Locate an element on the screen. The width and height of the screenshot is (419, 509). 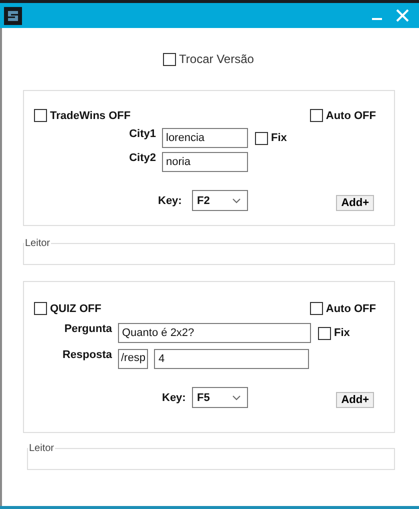
command-prefix: /resp is located at coordinates (133, 359).